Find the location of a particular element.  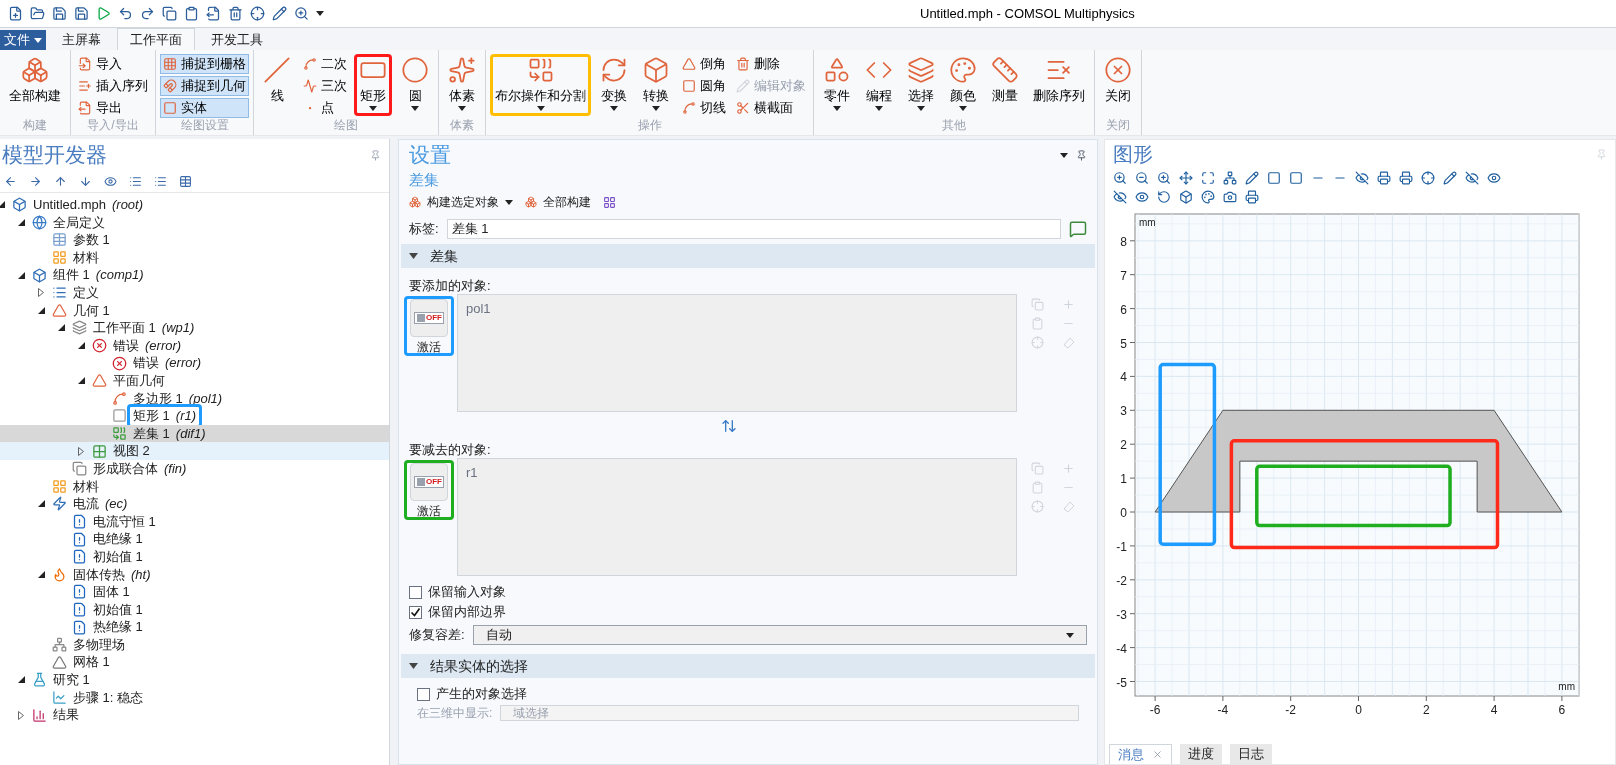

toggle-button: 捕捉到栅格 is located at coordinates (204, 64).